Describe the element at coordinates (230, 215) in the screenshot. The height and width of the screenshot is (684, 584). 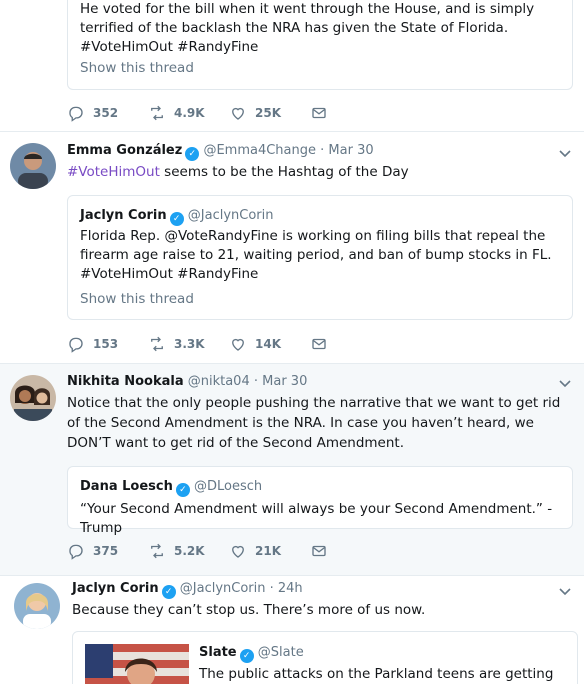
I see `quoted-username: @JaclynCorin` at that location.